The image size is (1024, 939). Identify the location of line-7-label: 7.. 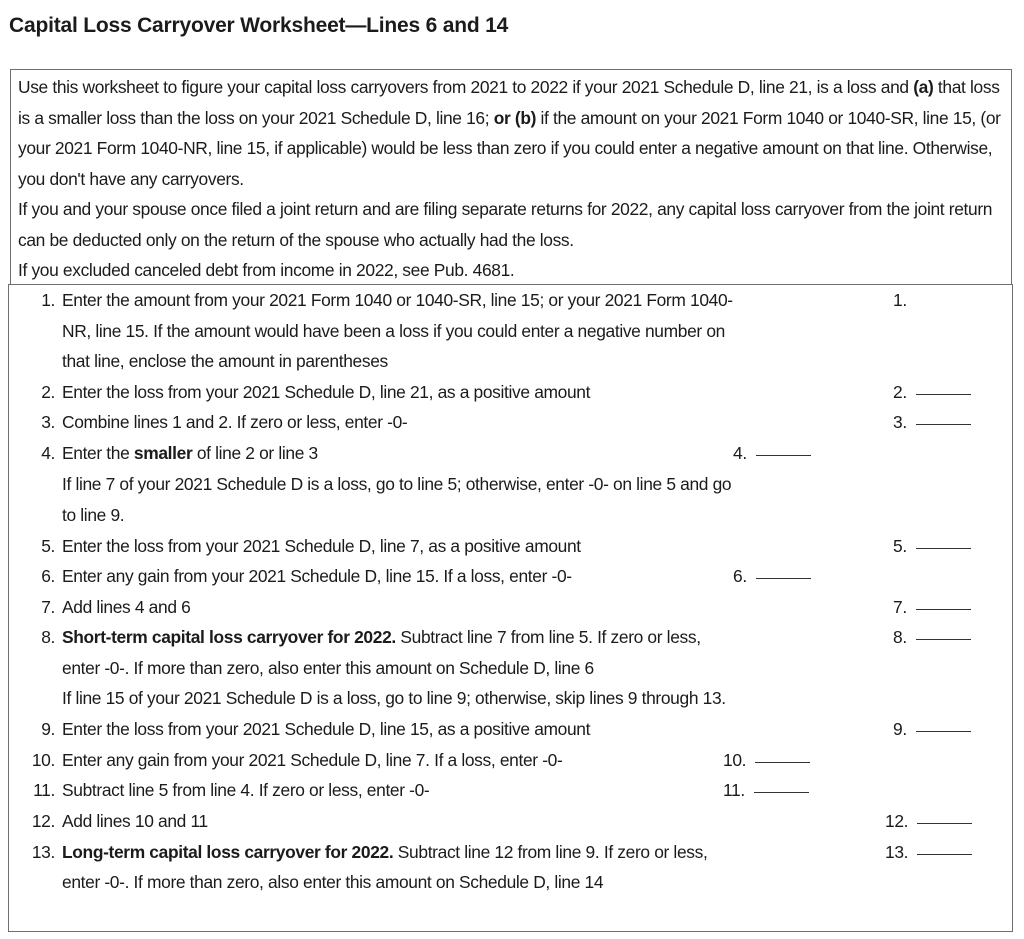
(900, 606).